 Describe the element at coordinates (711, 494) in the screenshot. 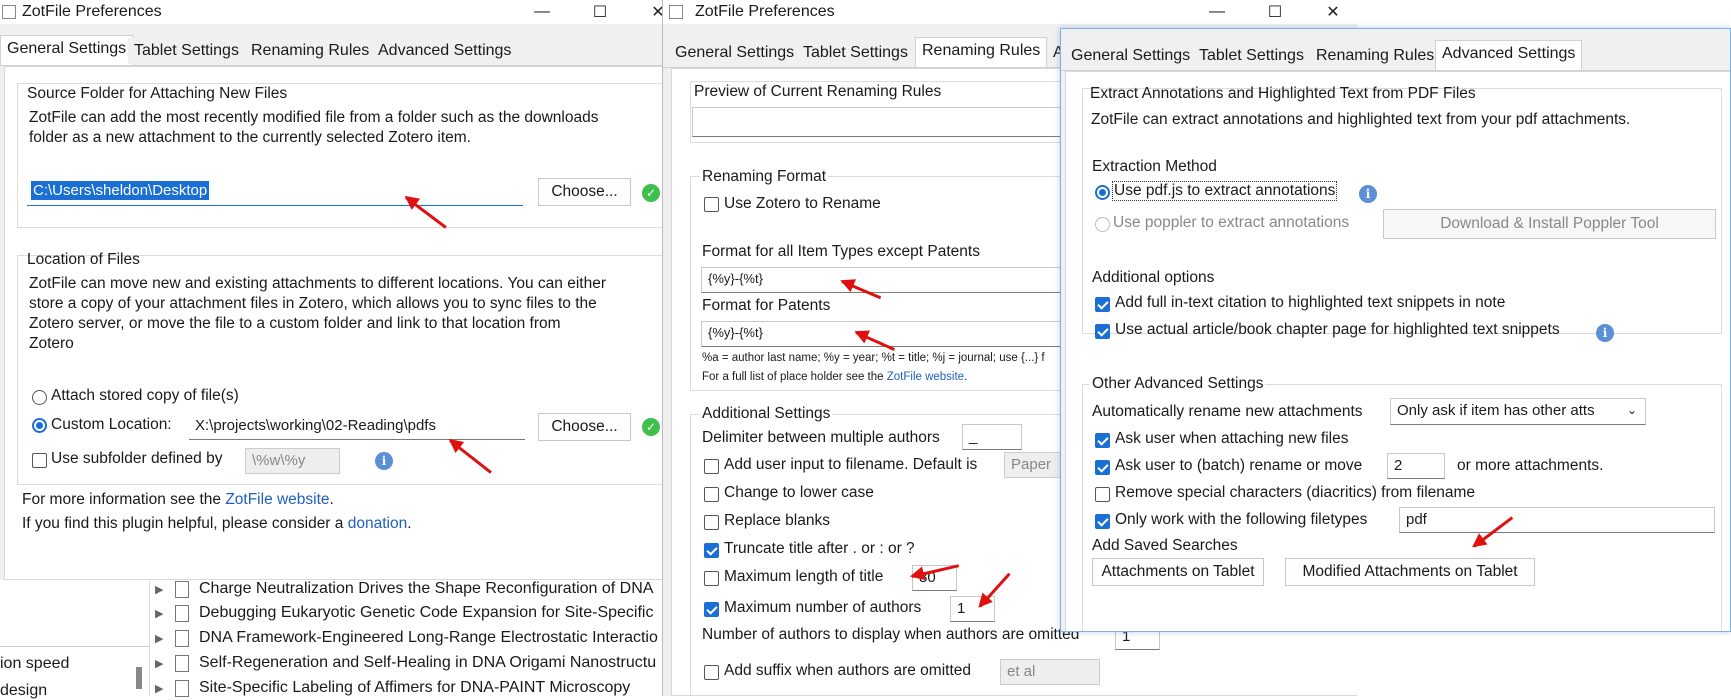

I see `lower-case-checkbox` at that location.